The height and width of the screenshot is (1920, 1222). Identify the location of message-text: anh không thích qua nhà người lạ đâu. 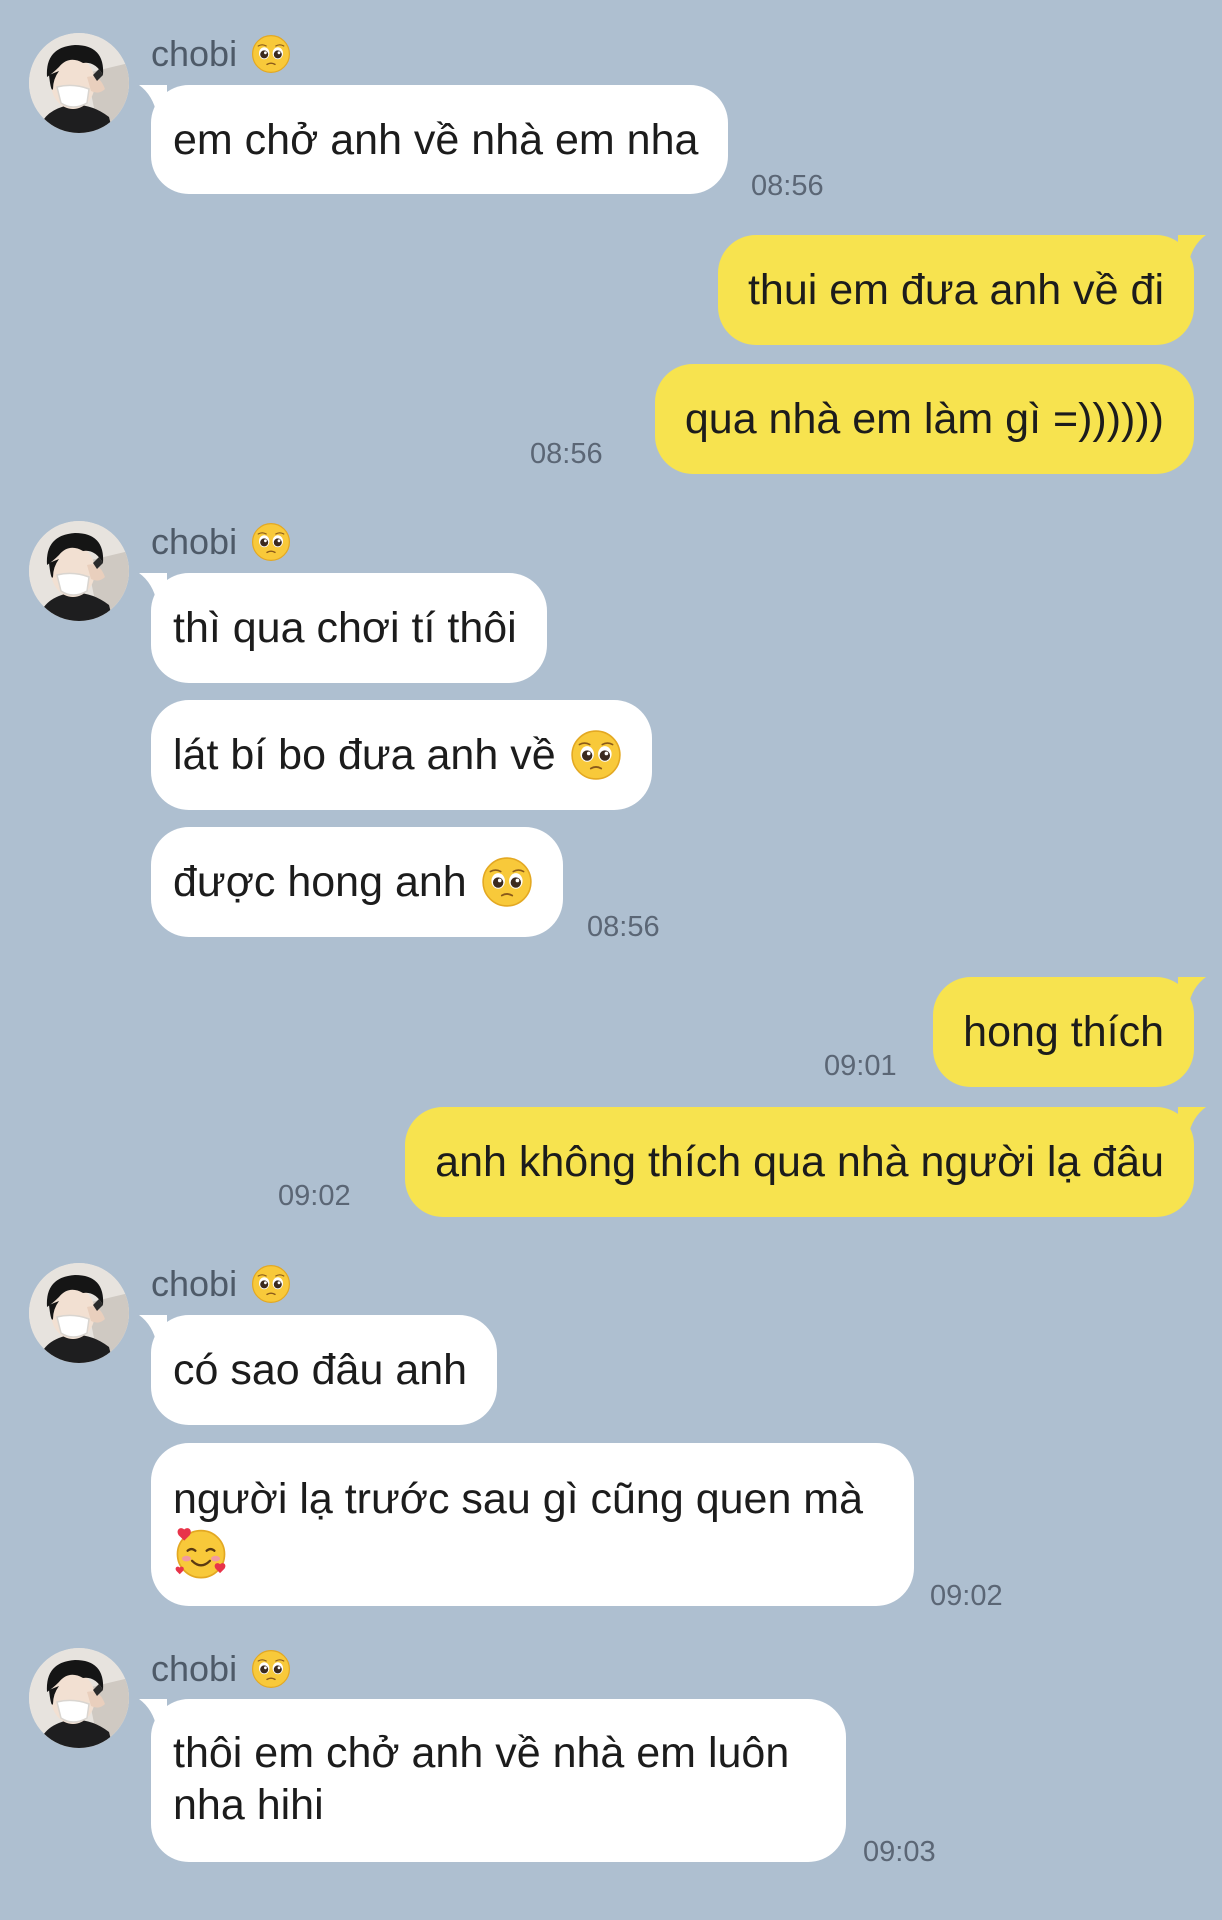
(799, 1162).